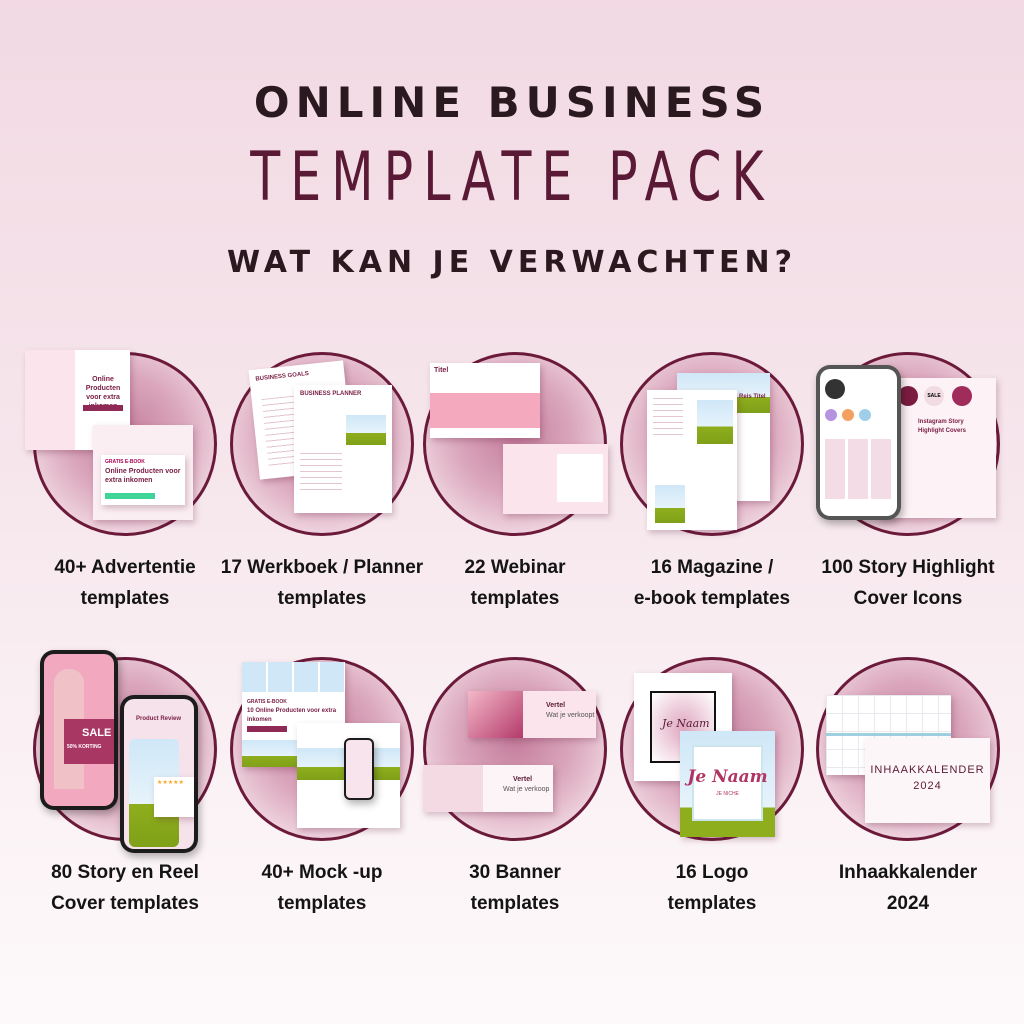 The width and height of the screenshot is (1024, 1024). I want to click on magazine-page-front, so click(692, 460).